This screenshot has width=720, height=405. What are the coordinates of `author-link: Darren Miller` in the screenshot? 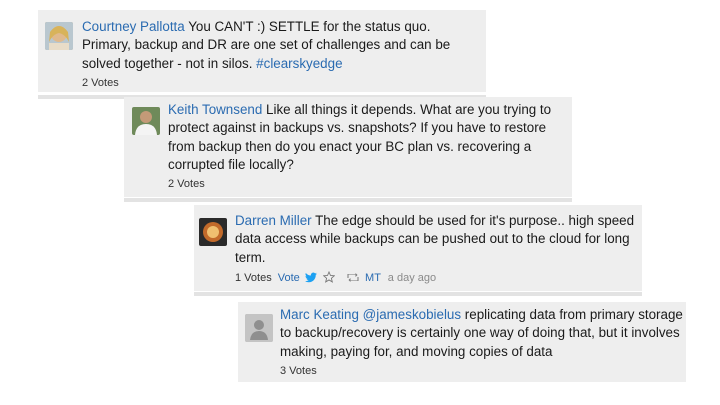 It's located at (273, 220).